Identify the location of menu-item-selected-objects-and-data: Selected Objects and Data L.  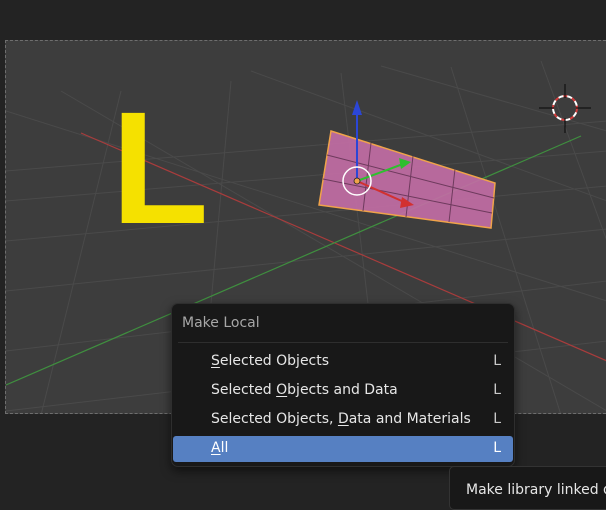
(343, 391).